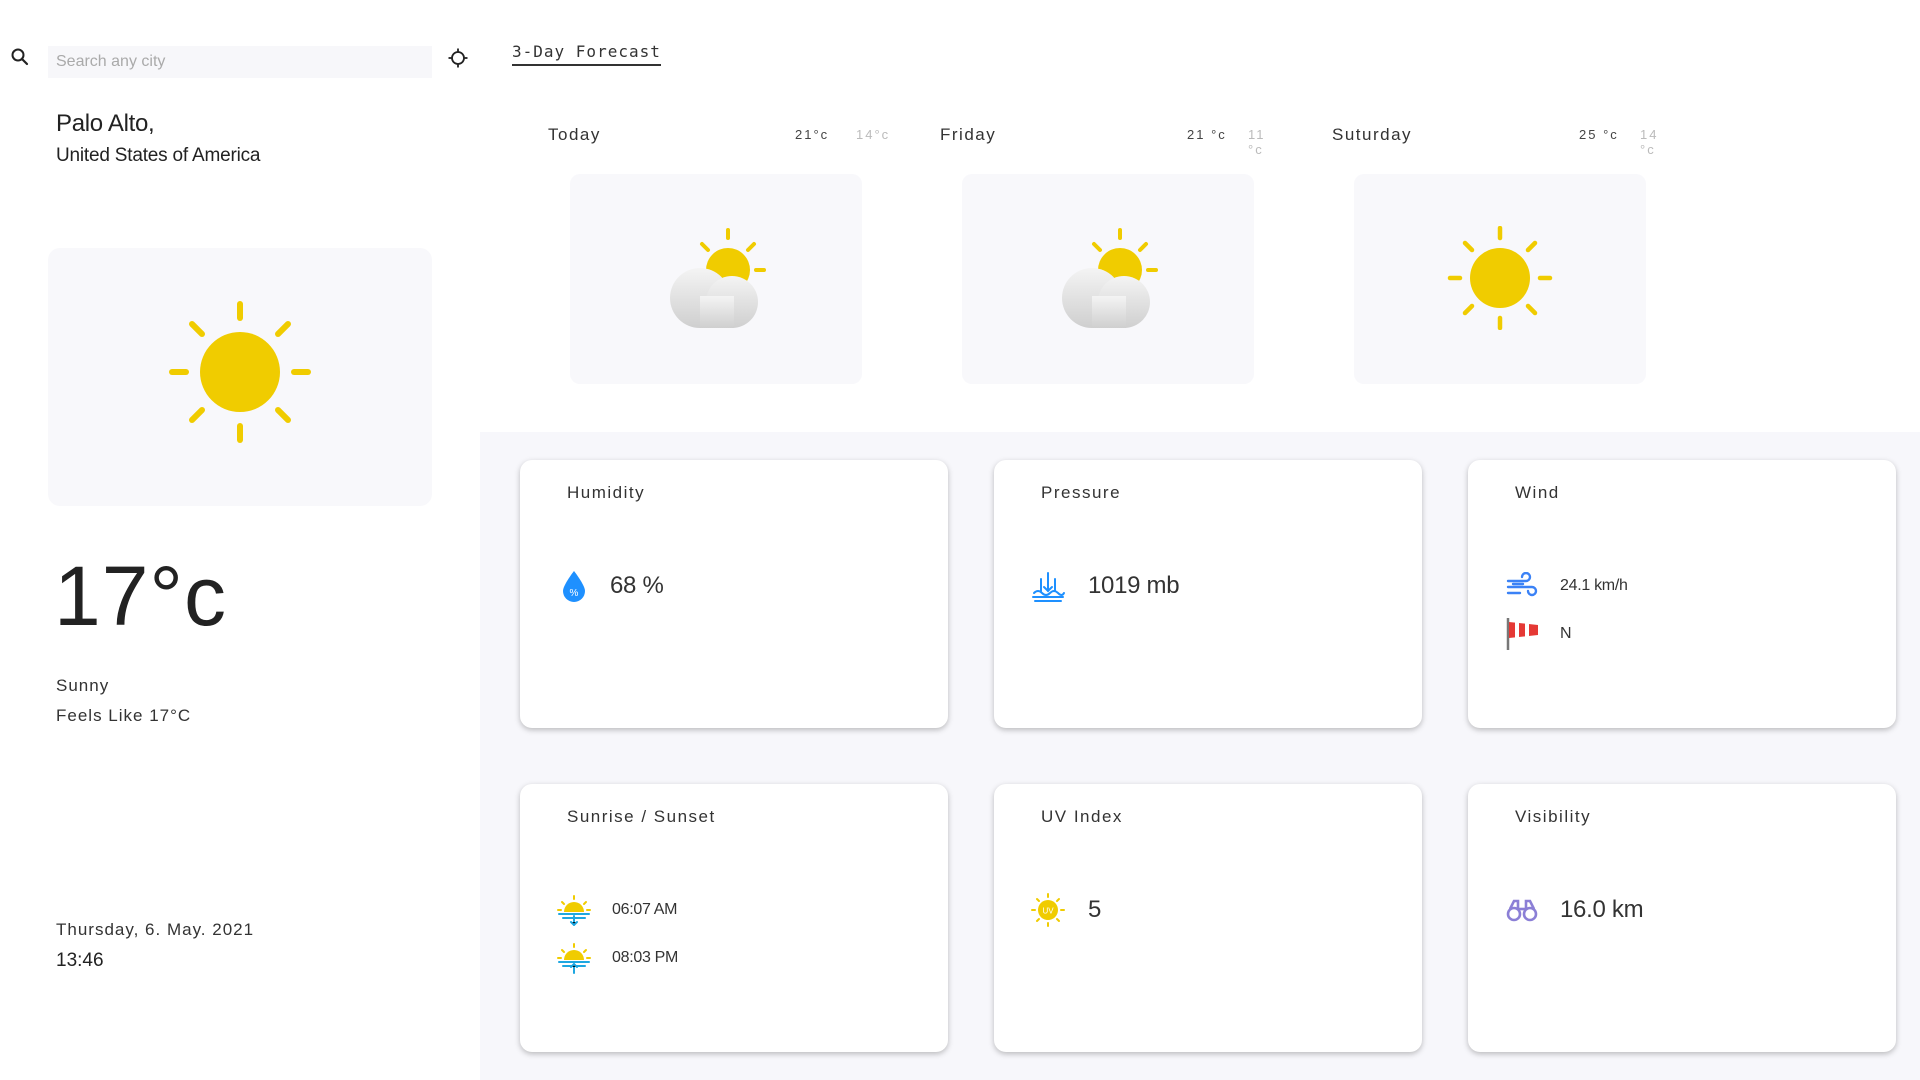  Describe the element at coordinates (1082, 816) in the screenshot. I see `card-title: UV Index` at that location.